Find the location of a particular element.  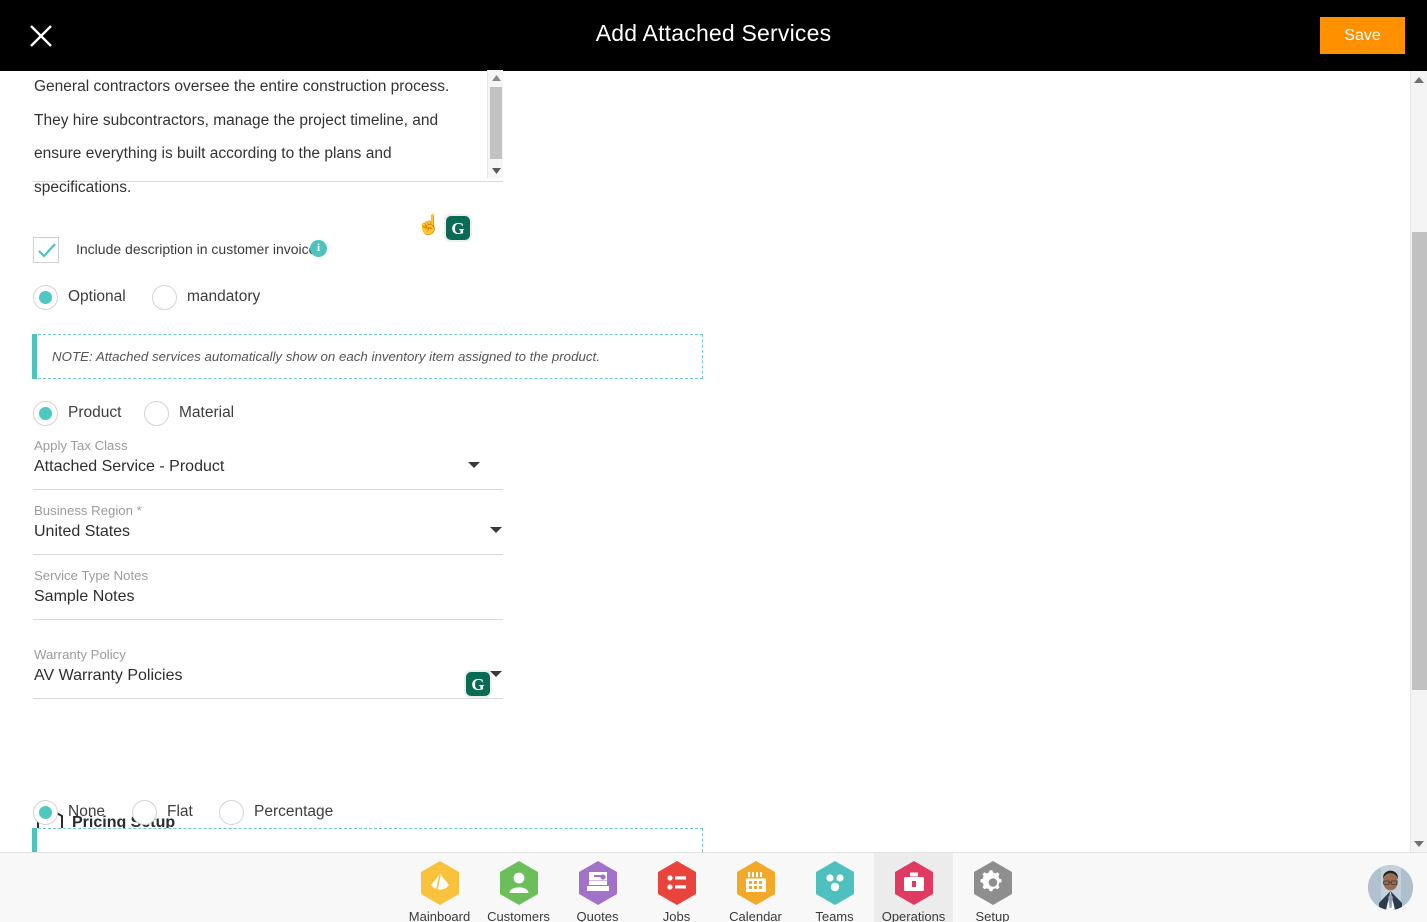

note-accent-bar is located at coordinates (34, 356).